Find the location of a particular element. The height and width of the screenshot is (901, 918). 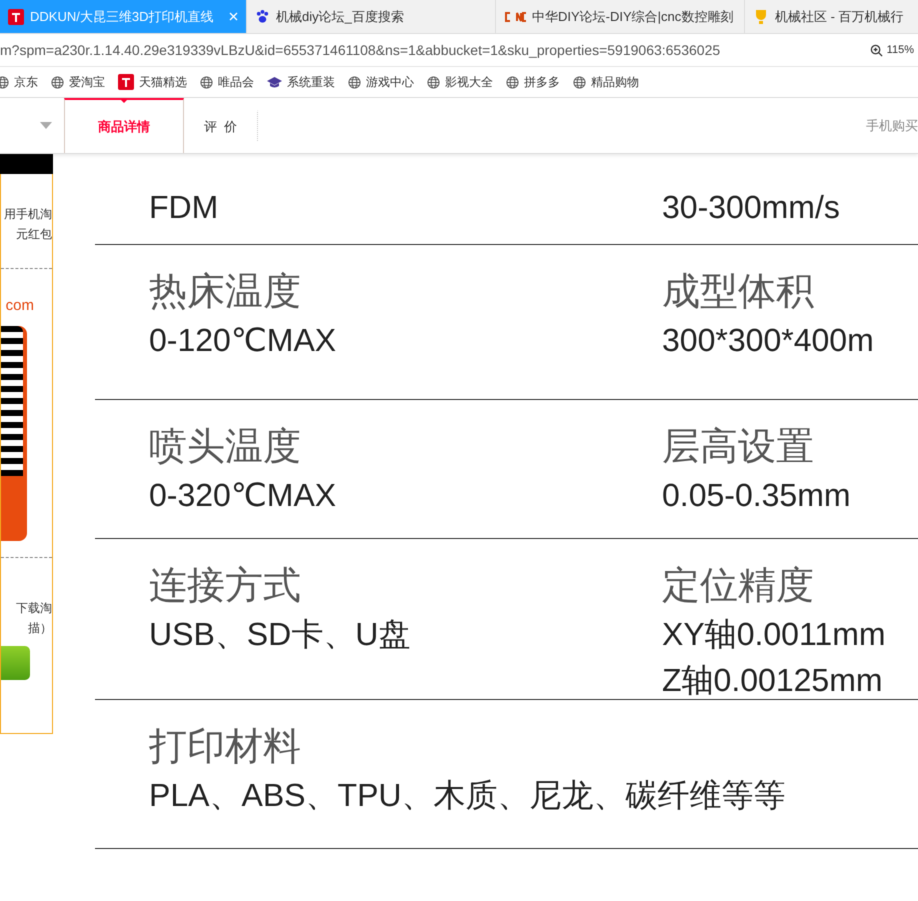

spec-value: PLA、ABS、TPU、木质、尼龙、碳纤维等等 is located at coordinates (468, 795).